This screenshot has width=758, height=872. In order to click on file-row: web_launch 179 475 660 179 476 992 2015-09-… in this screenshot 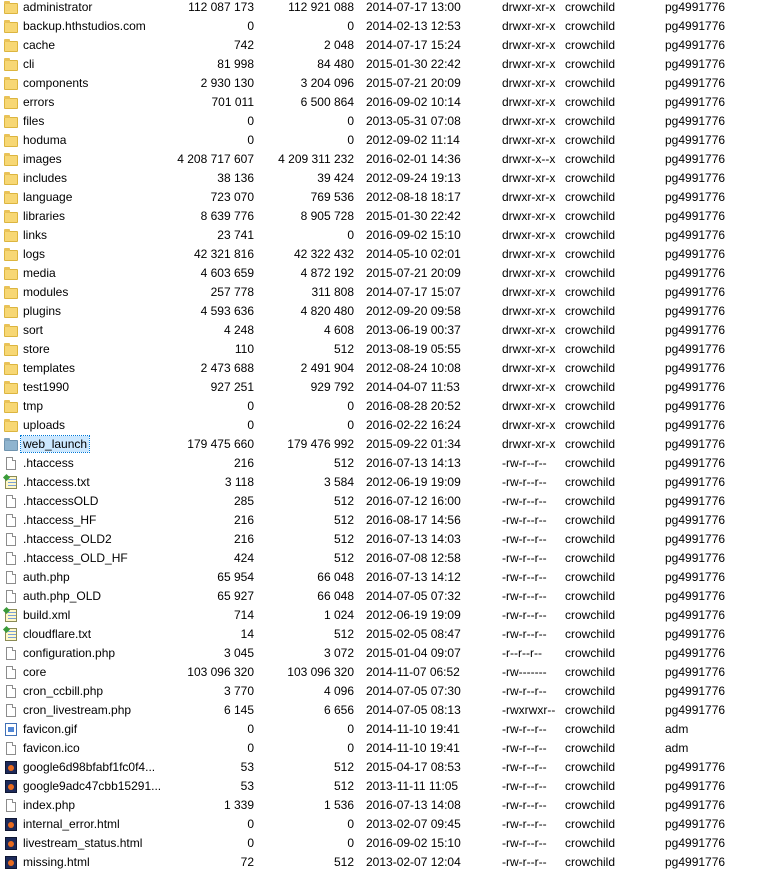, I will do `click(379, 444)`.